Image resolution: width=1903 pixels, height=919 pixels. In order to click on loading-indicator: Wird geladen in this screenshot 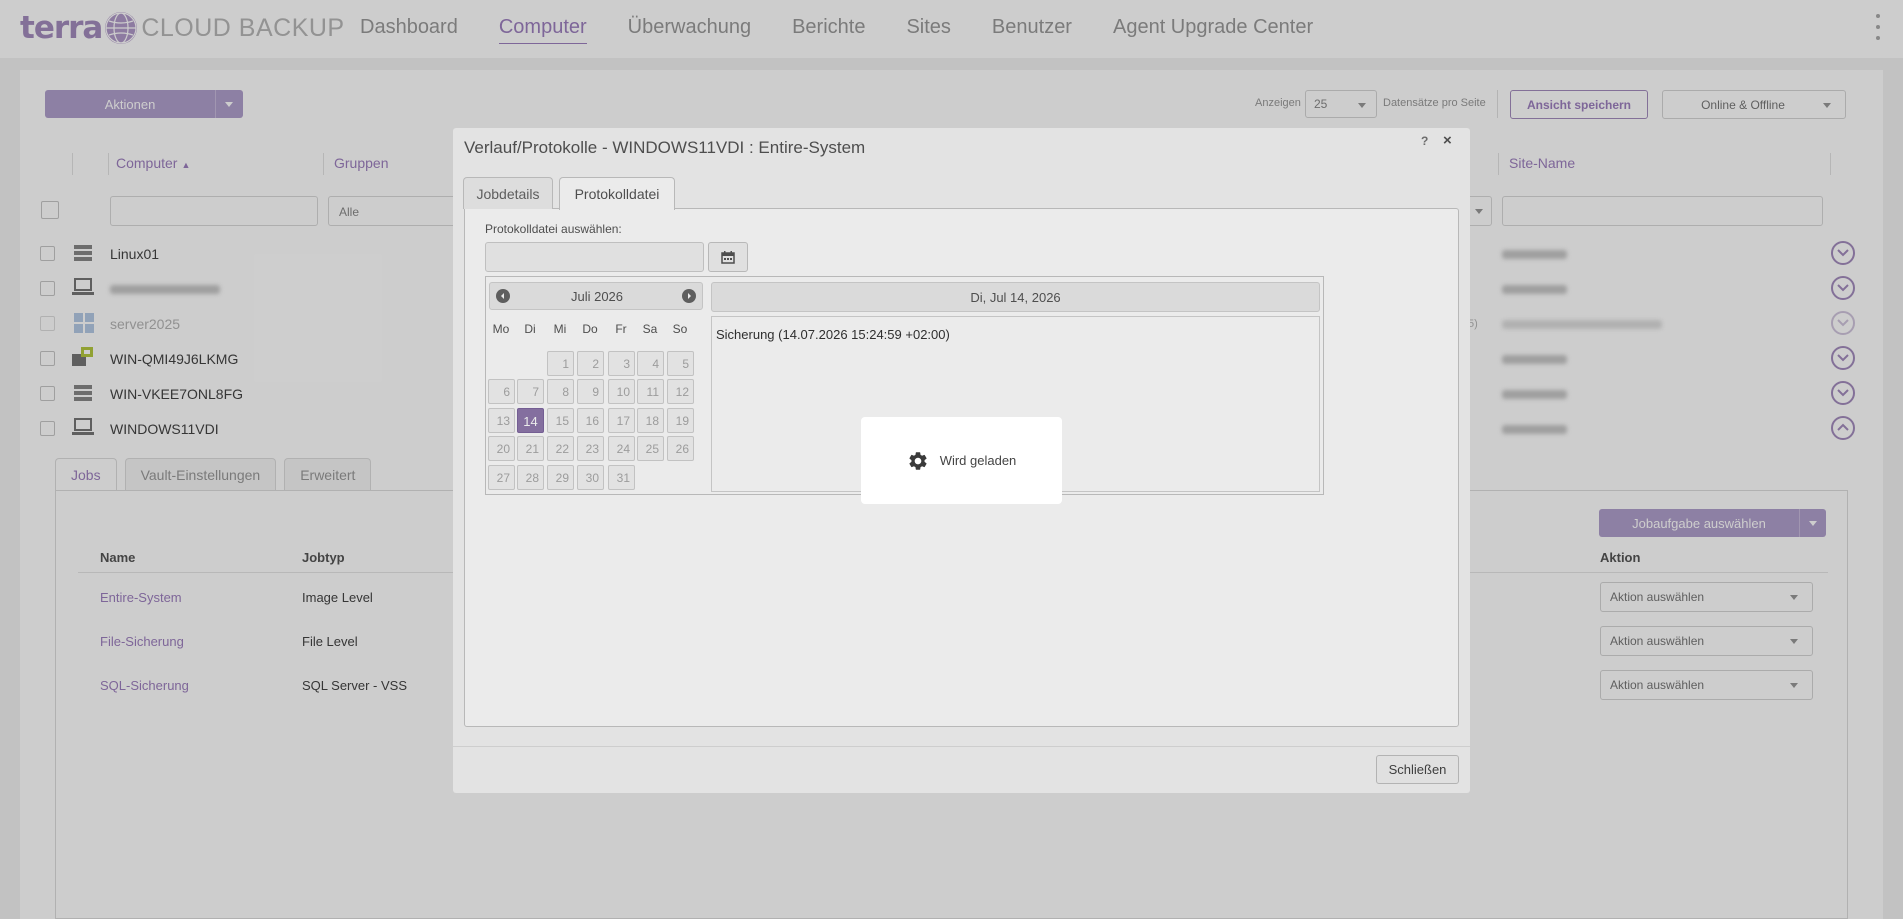, I will do `click(961, 460)`.